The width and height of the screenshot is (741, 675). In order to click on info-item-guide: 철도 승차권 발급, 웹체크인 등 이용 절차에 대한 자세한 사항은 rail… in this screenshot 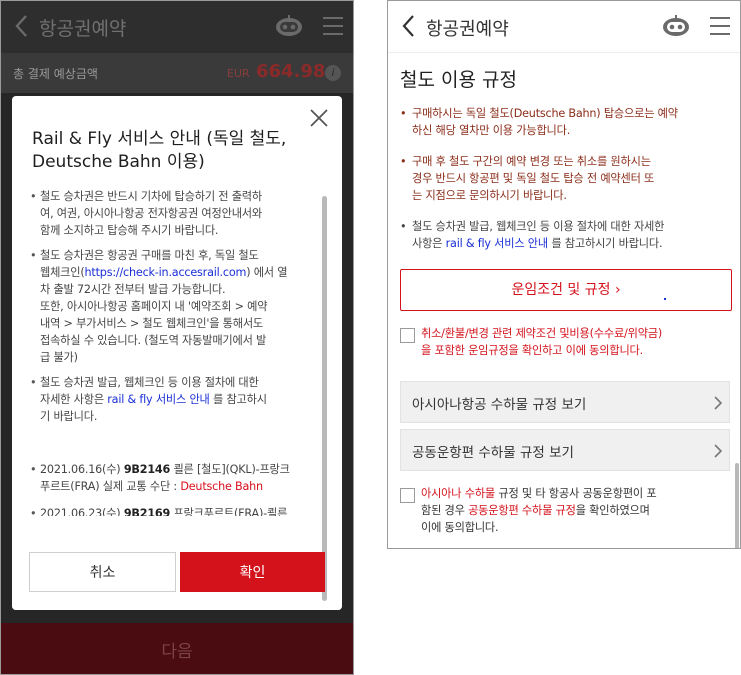, I will do `click(176, 399)`.